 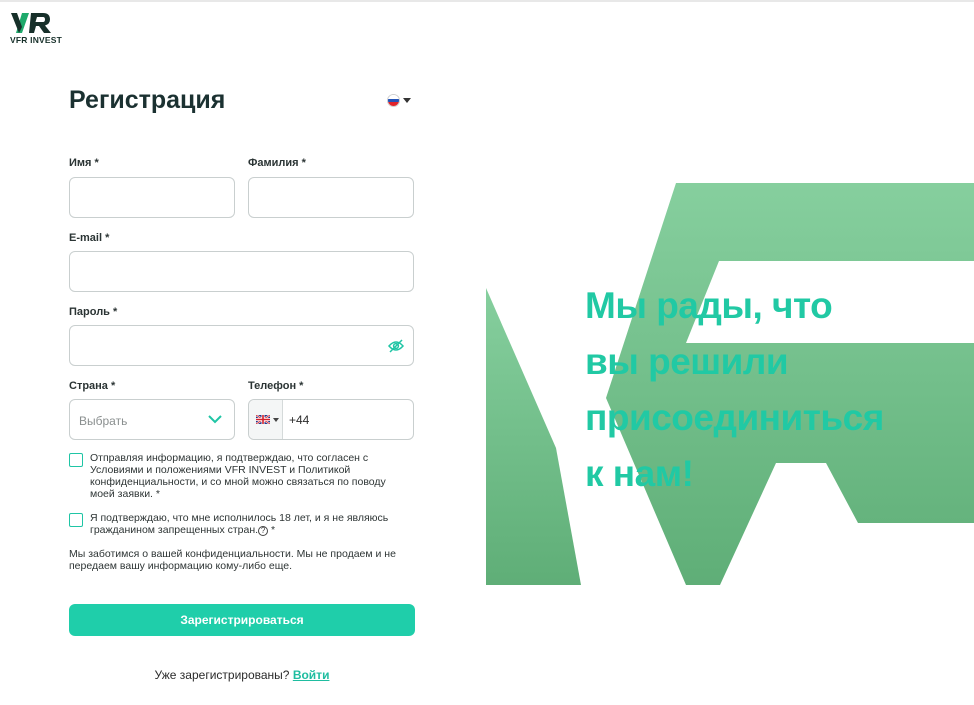 I want to click on country-select: Выбрать, so click(x=152, y=419).